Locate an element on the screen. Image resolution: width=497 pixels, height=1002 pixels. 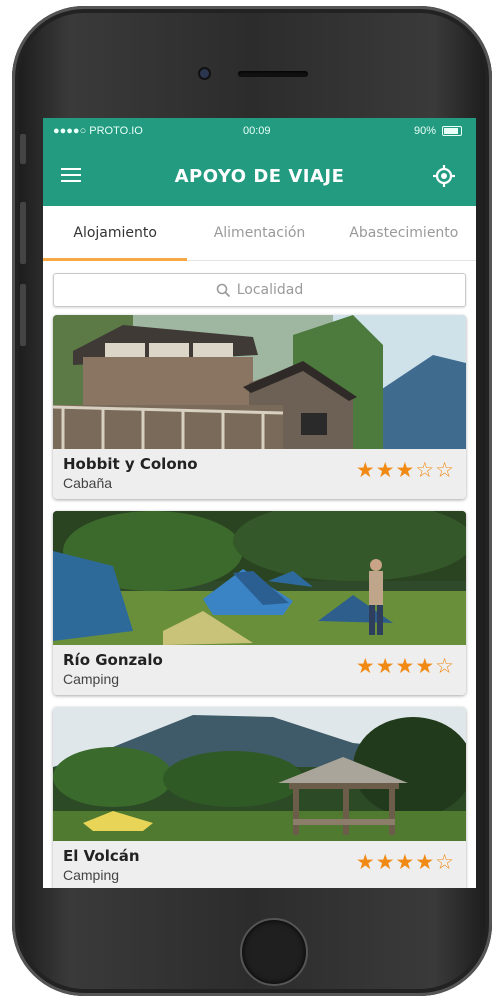
app-title: APOYO DE VIAJE is located at coordinates (259, 176).